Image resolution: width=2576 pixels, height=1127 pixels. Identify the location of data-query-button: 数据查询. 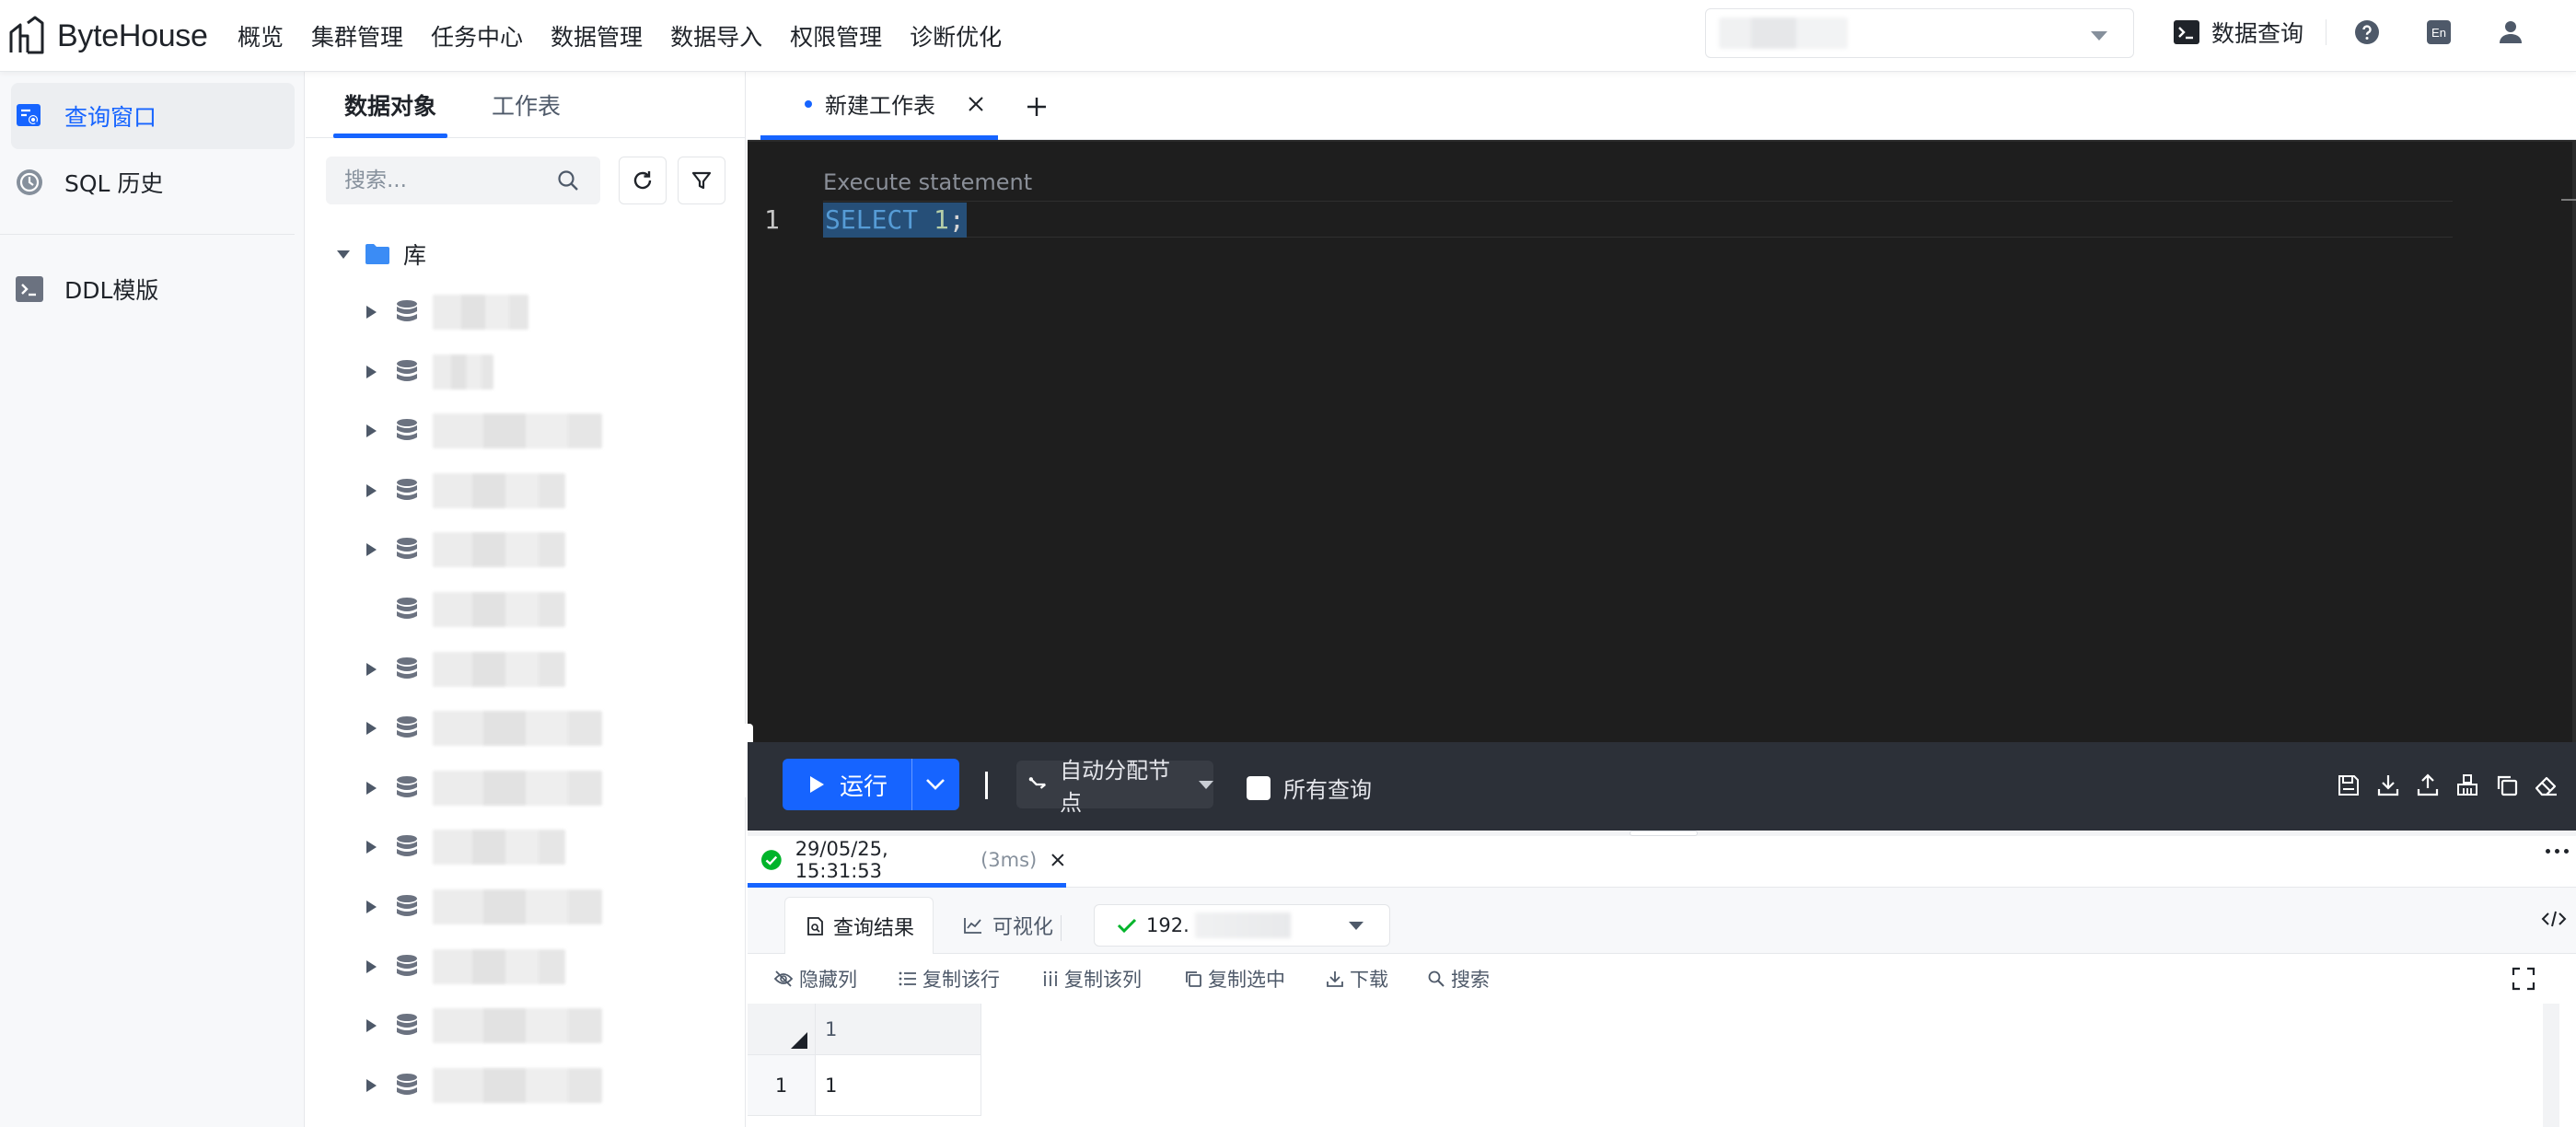
(2238, 32).